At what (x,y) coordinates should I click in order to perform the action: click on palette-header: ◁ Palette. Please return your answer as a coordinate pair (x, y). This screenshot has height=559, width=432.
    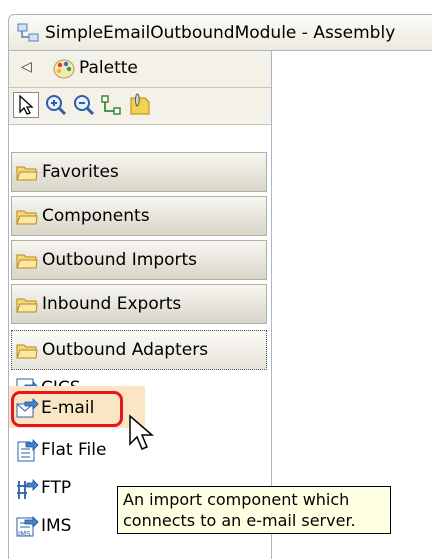
    Looking at the image, I should click on (140, 69).